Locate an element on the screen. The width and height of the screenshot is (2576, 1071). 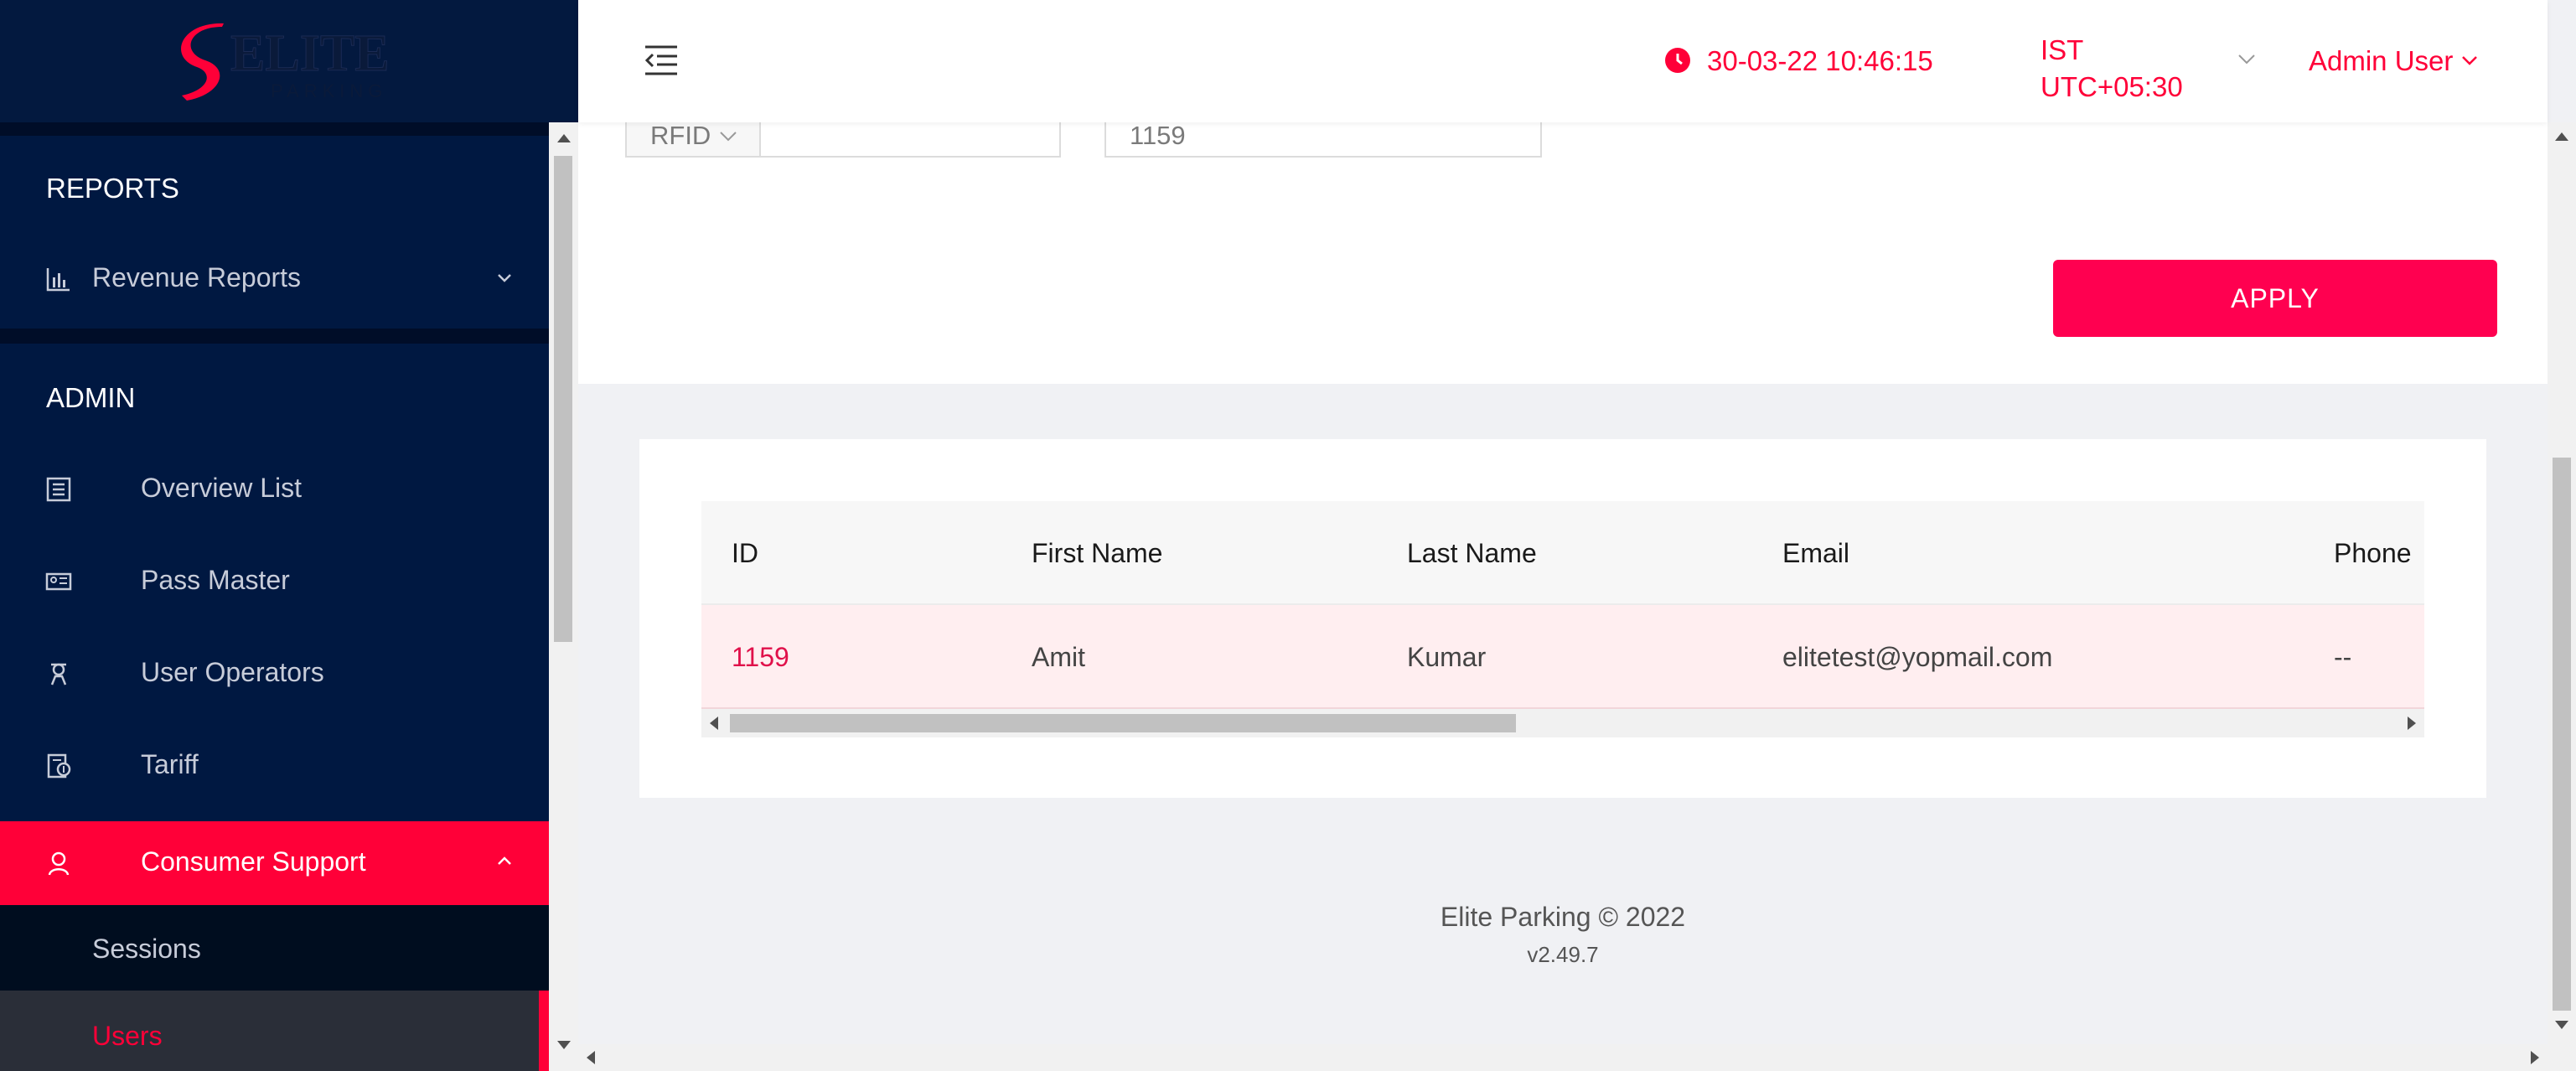
operator-icon is located at coordinates (58, 674).